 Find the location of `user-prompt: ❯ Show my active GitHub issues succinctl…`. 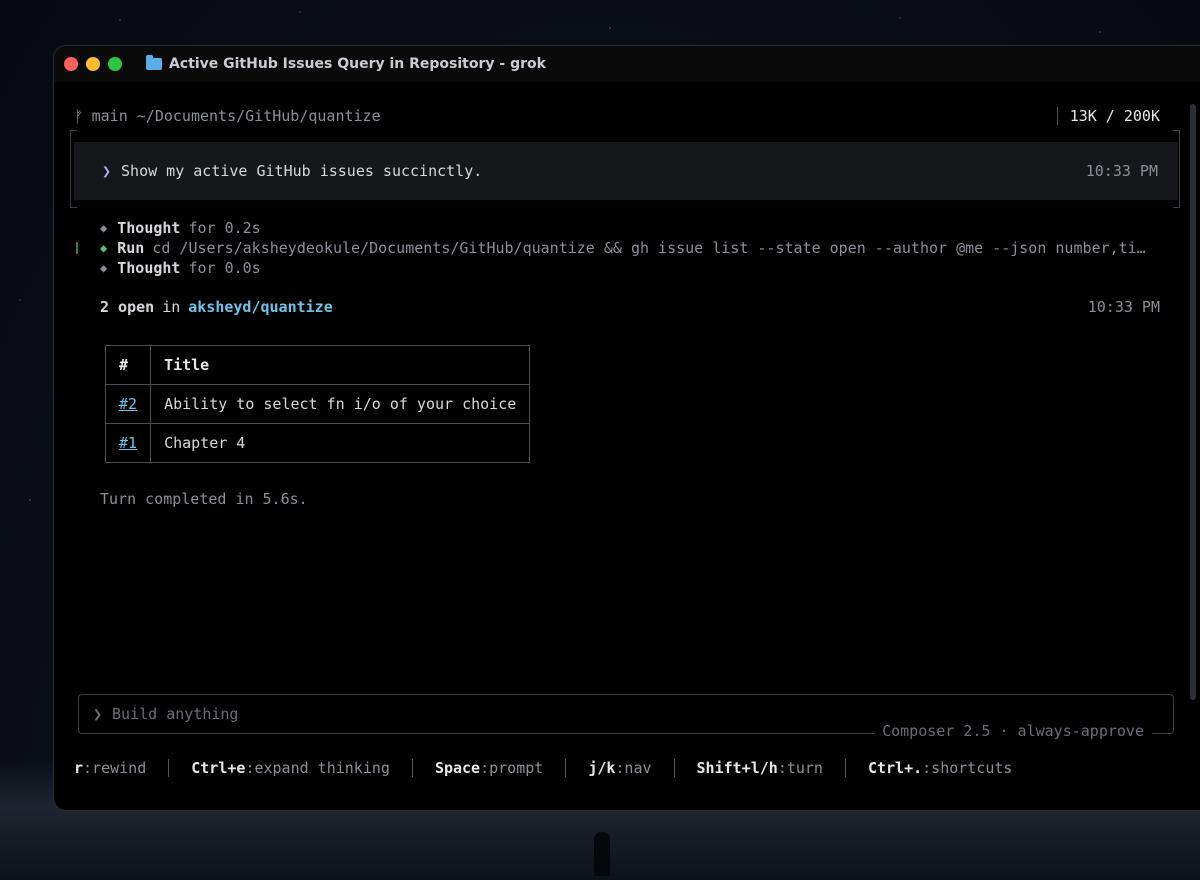

user-prompt: ❯ Show my active GitHub issues succinctl… is located at coordinates (626, 171).